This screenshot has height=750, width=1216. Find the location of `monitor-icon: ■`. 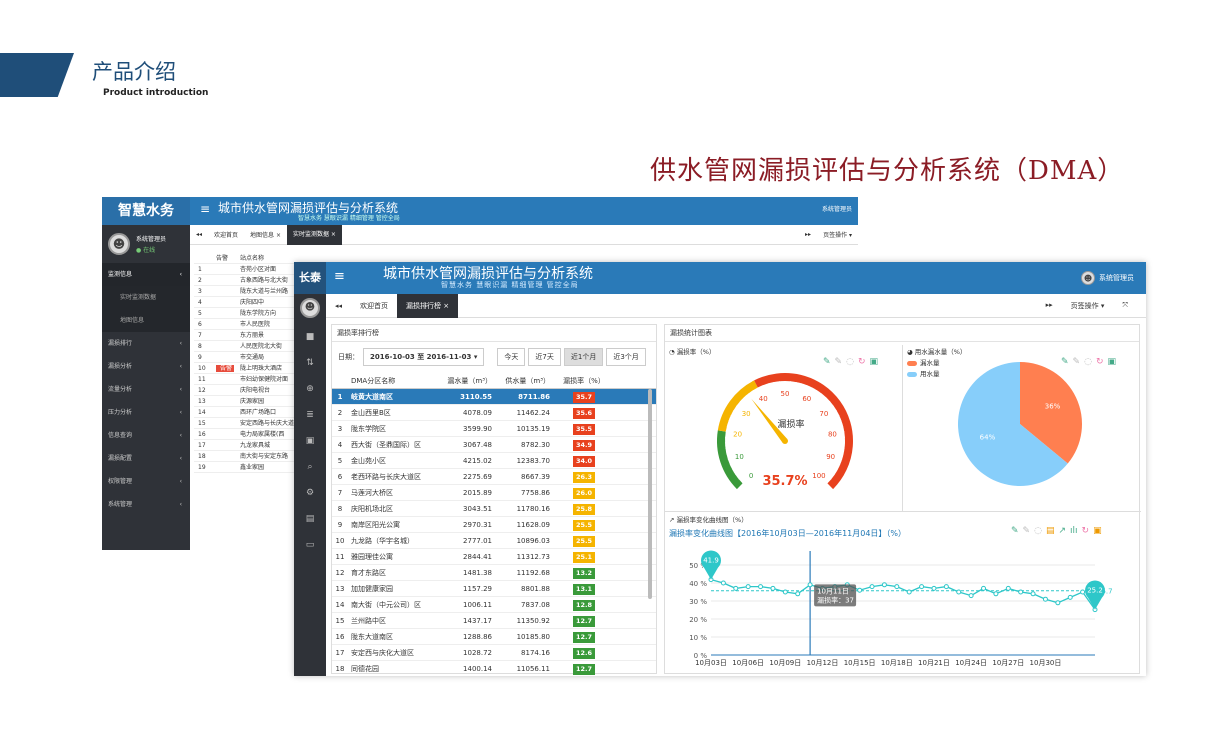

monitor-icon: ■ is located at coordinates (310, 337).